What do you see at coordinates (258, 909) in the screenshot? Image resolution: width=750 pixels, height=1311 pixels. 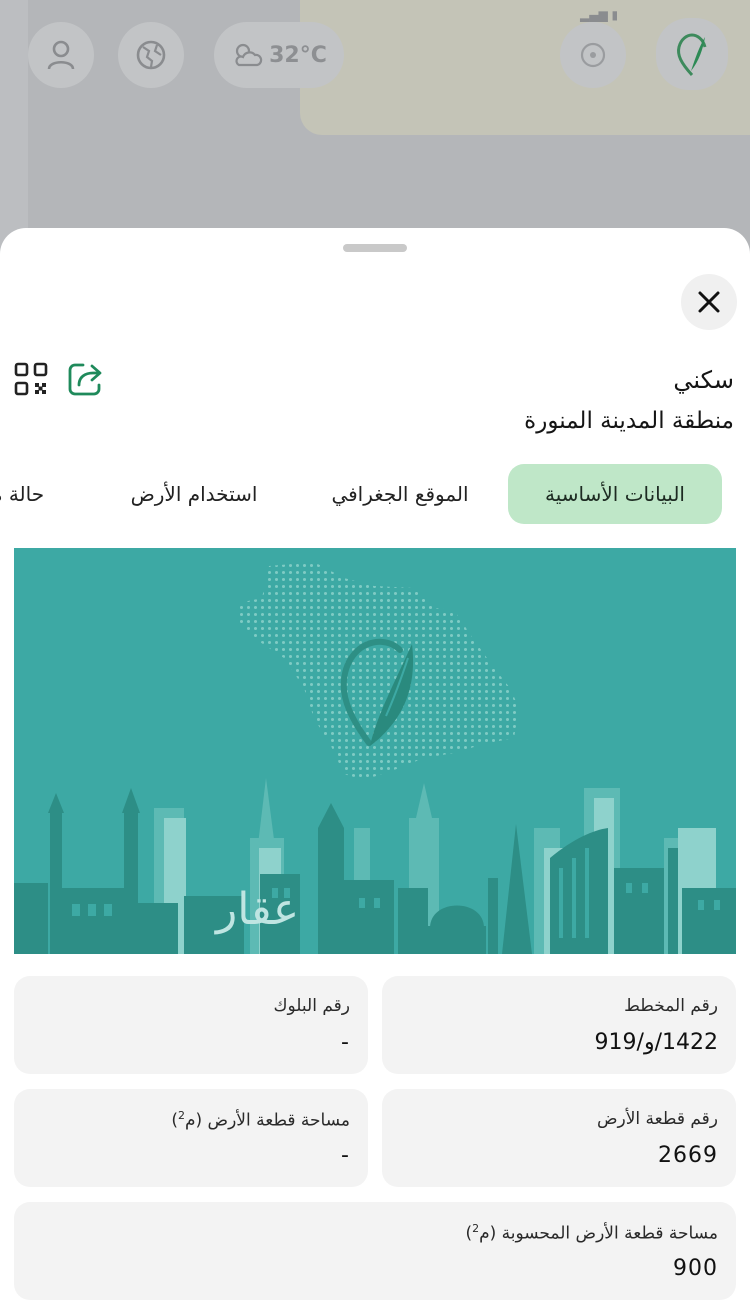 I see `aqar-brand-text: عقار` at bounding box center [258, 909].